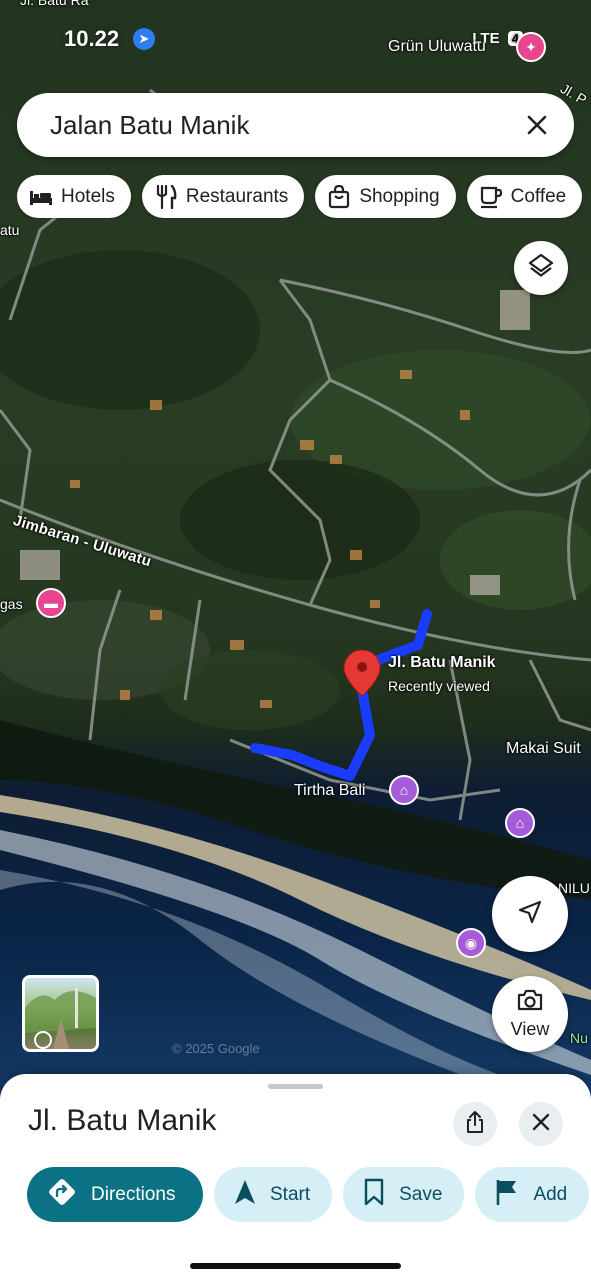 The height and width of the screenshot is (1280, 591). I want to click on close-sheet-button, so click(541, 1124).